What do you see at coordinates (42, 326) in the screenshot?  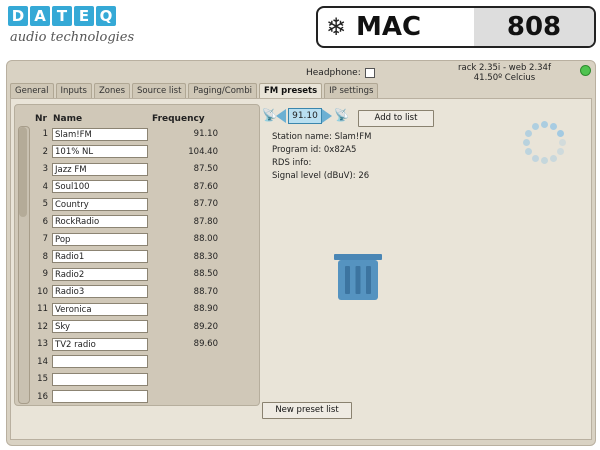 I see `preset-number: 12` at bounding box center [42, 326].